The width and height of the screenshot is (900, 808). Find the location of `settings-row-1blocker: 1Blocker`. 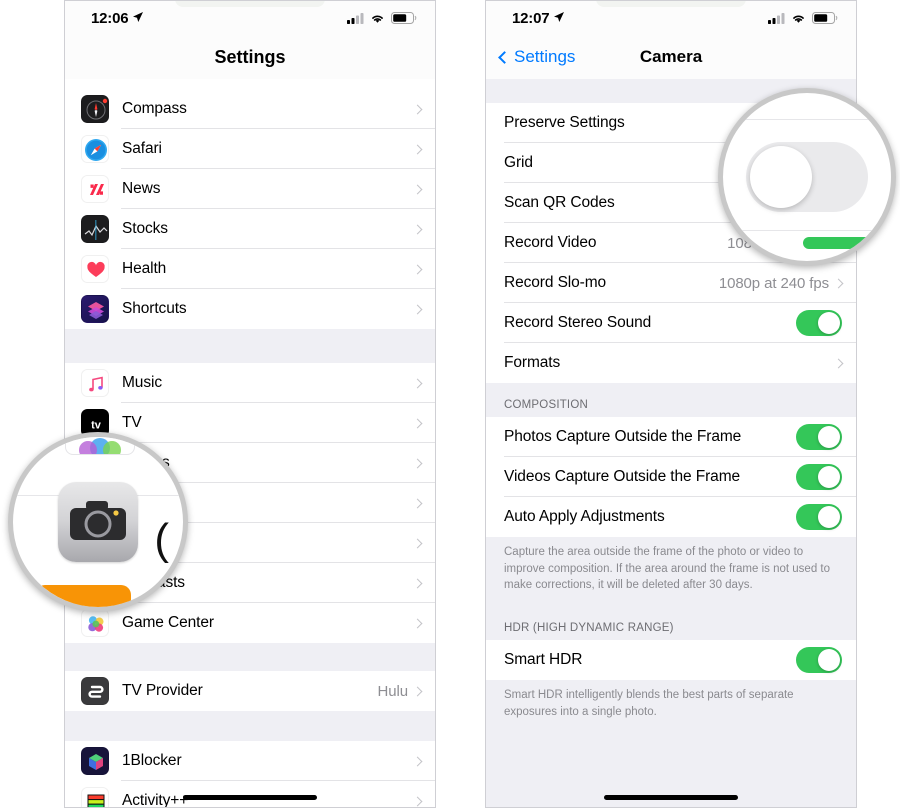

settings-row-1blocker: 1Blocker is located at coordinates (250, 761).